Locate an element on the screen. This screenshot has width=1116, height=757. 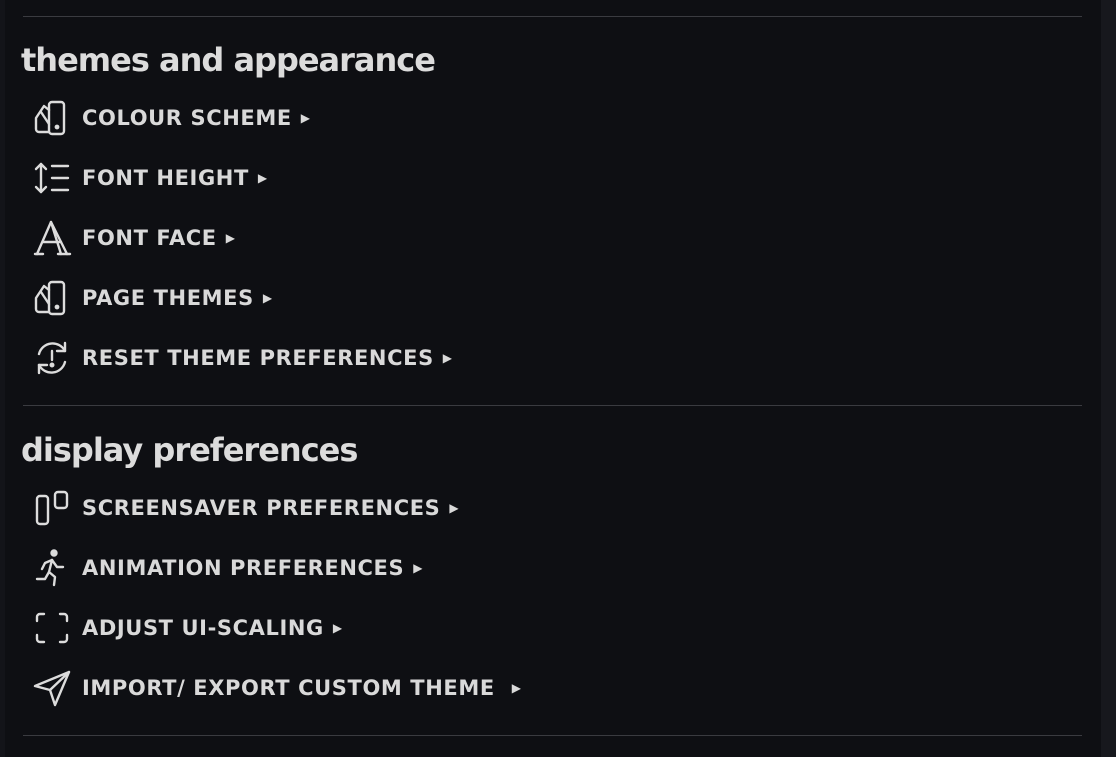
menu-item-font-height: FONT HEIGHT ▶ is located at coordinates (149, 178).